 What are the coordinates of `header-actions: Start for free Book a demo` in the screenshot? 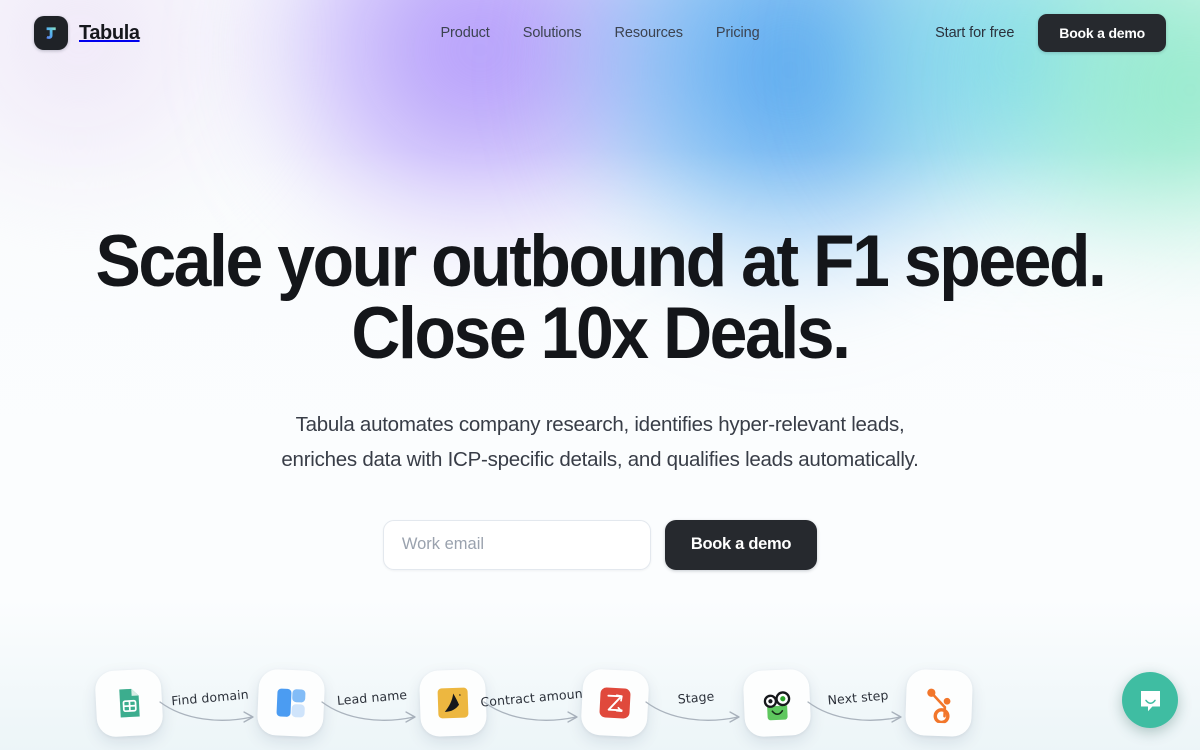 It's located at (1050, 33).